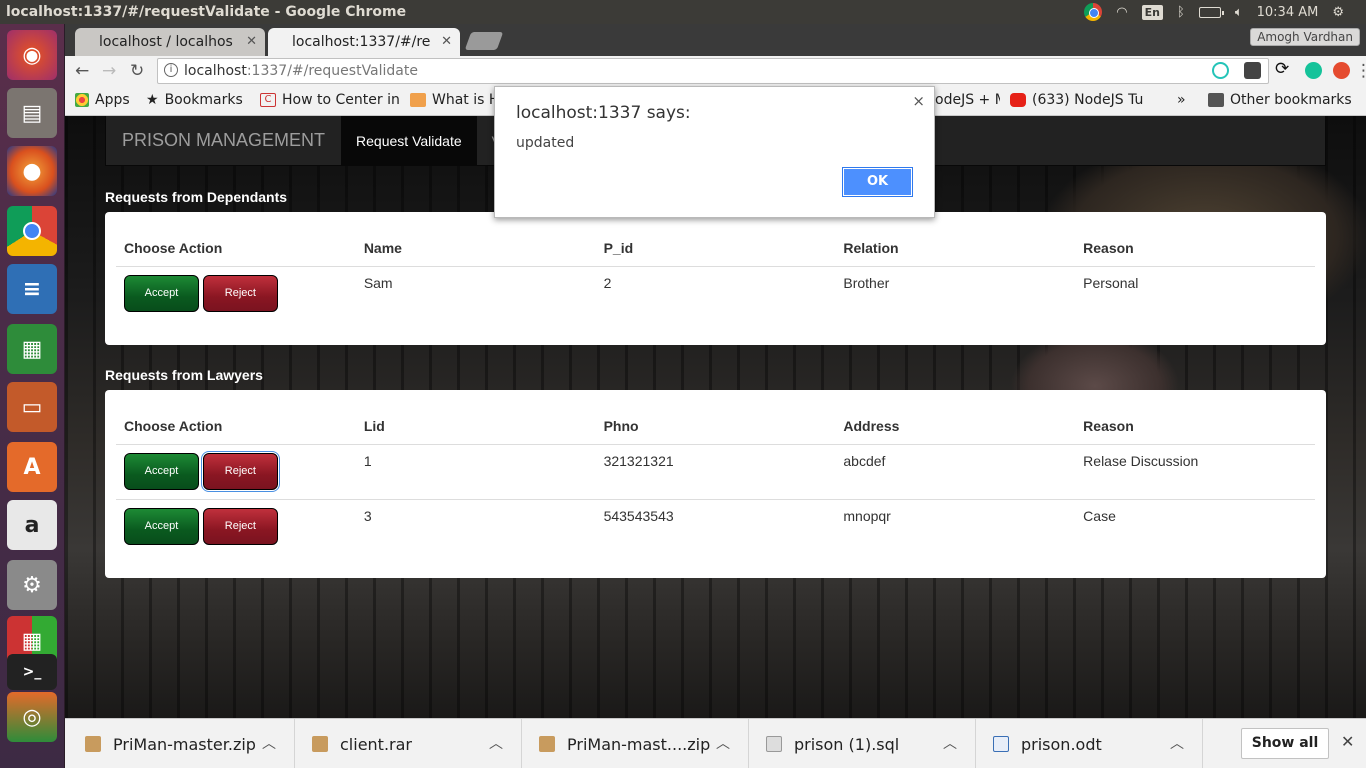 The width and height of the screenshot is (1366, 768). I want to click on table-row: Accept Reject 3 543543543 mnopqr Case, so click(715, 527).